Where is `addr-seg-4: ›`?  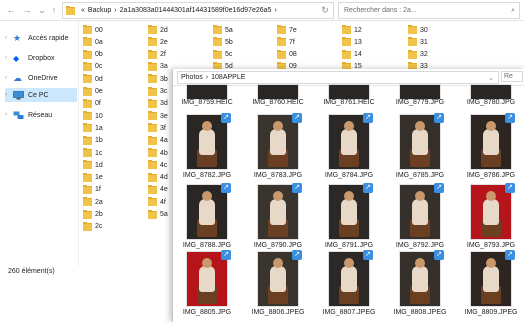
addr-seg-4: › is located at coordinates (275, 10).